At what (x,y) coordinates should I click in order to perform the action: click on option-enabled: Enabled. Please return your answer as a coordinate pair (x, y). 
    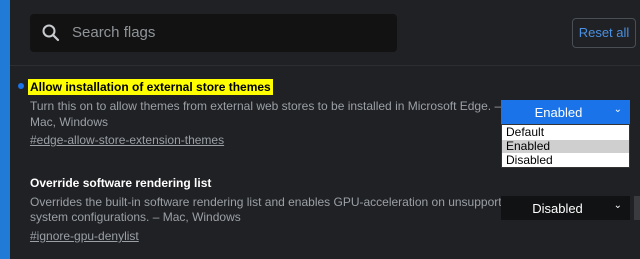
    Looking at the image, I should click on (565, 146).